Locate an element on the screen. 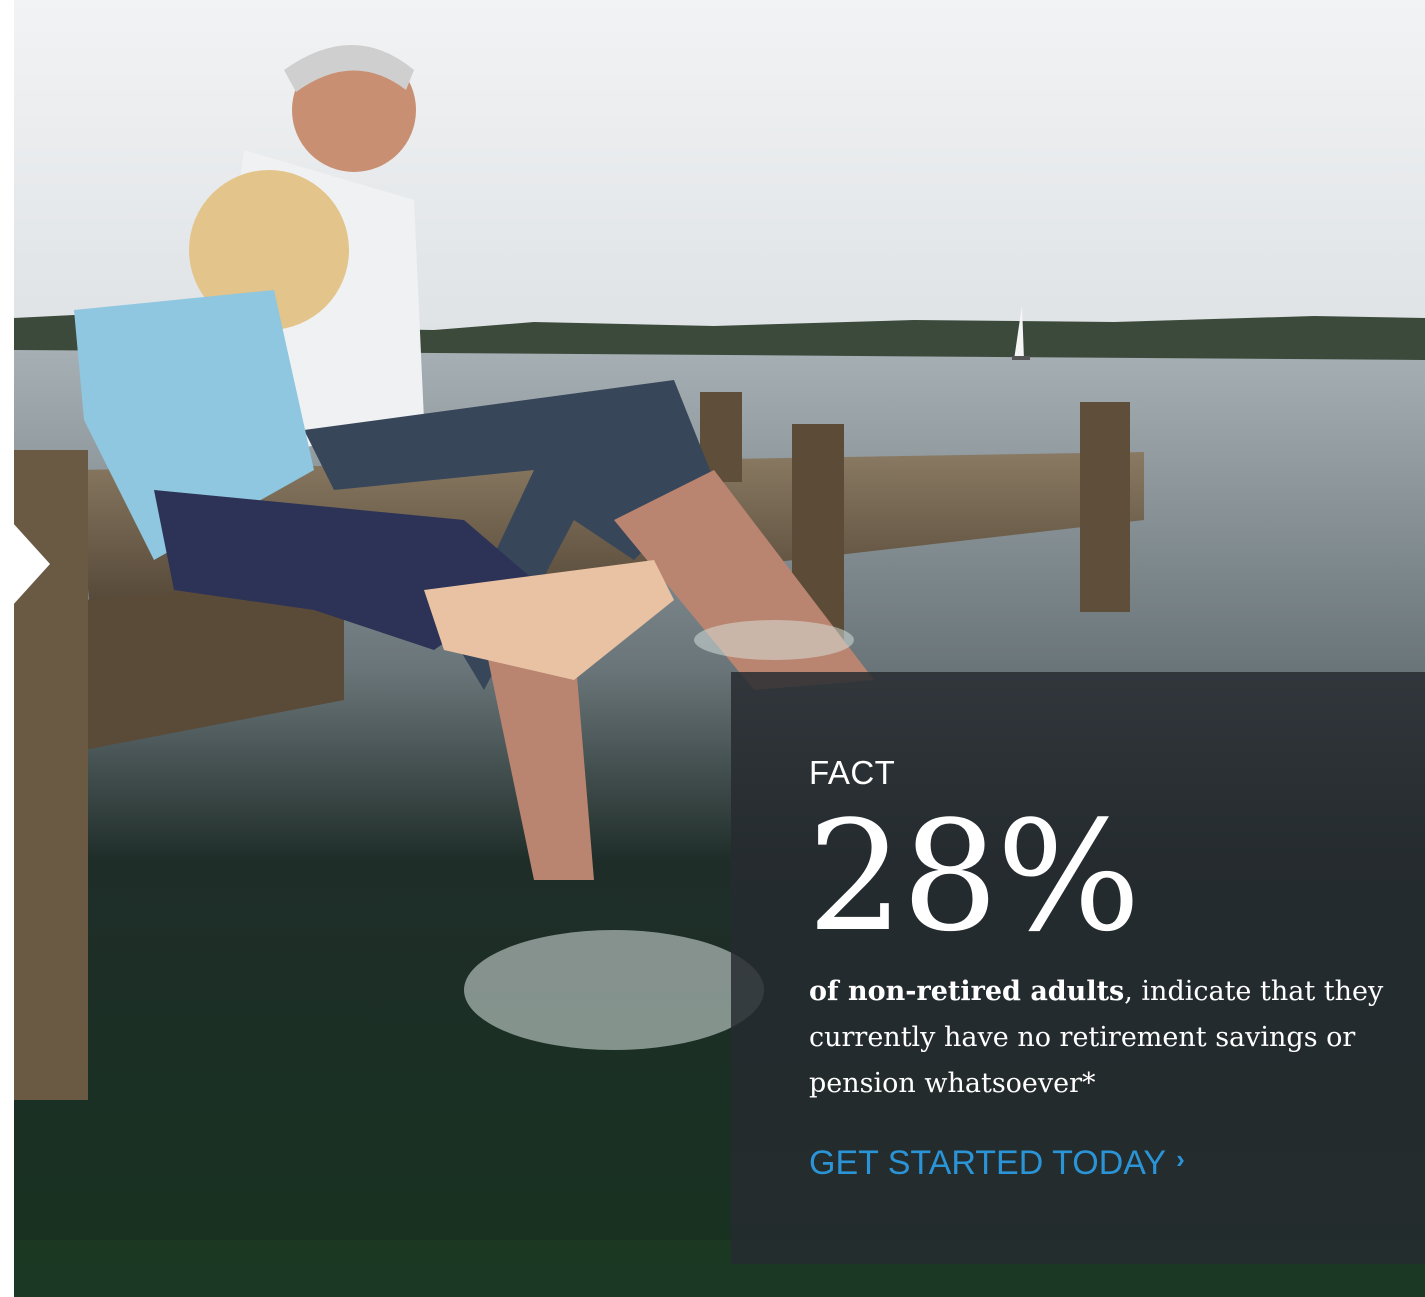  left-edge-strip is located at coordinates (7, 648).